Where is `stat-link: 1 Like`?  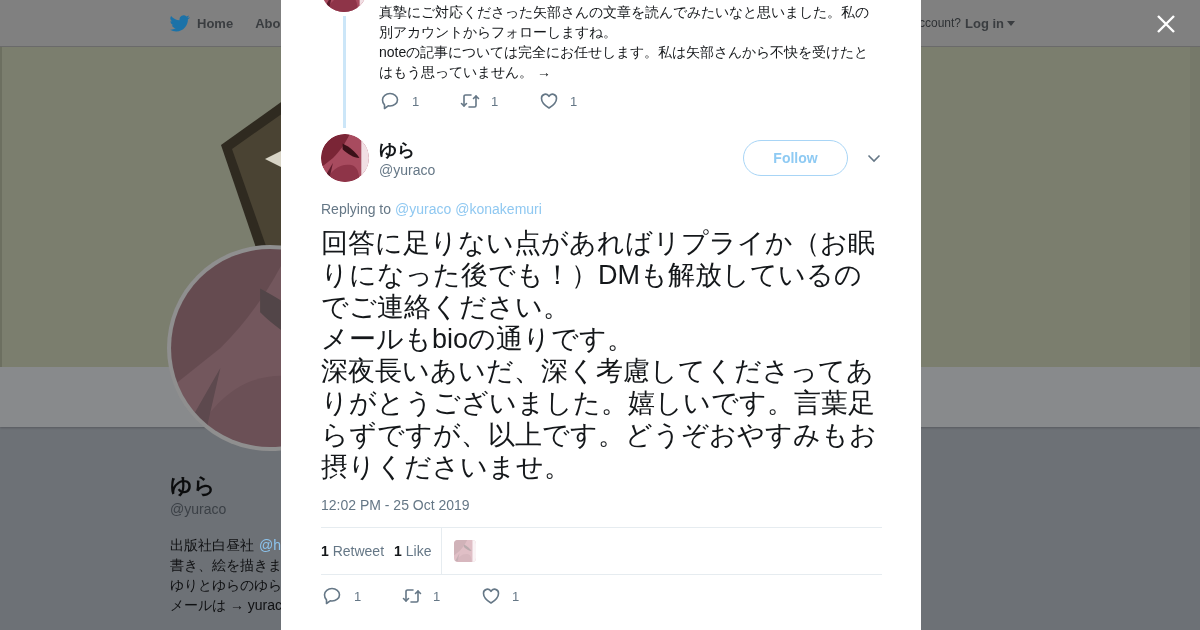
stat-link: 1 Like is located at coordinates (413, 551).